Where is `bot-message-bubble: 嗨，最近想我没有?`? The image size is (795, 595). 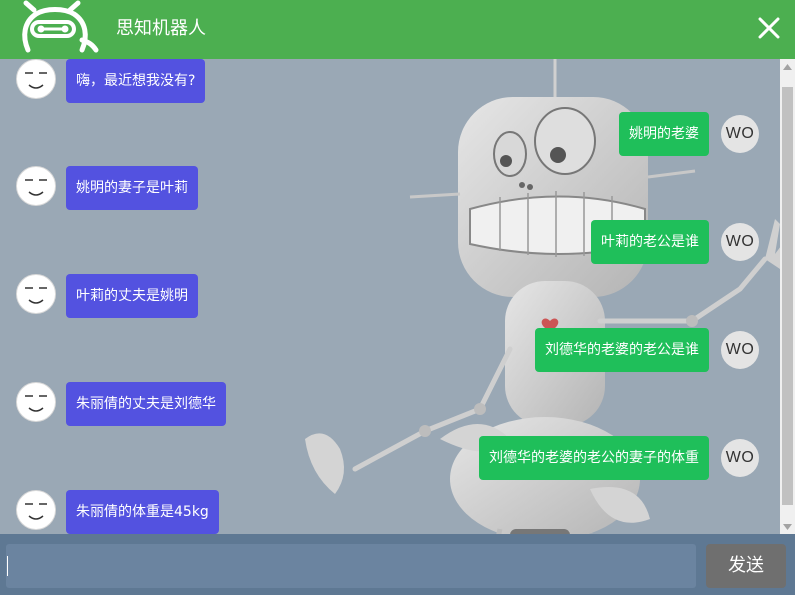 bot-message-bubble: 嗨，最近想我没有? is located at coordinates (136, 81).